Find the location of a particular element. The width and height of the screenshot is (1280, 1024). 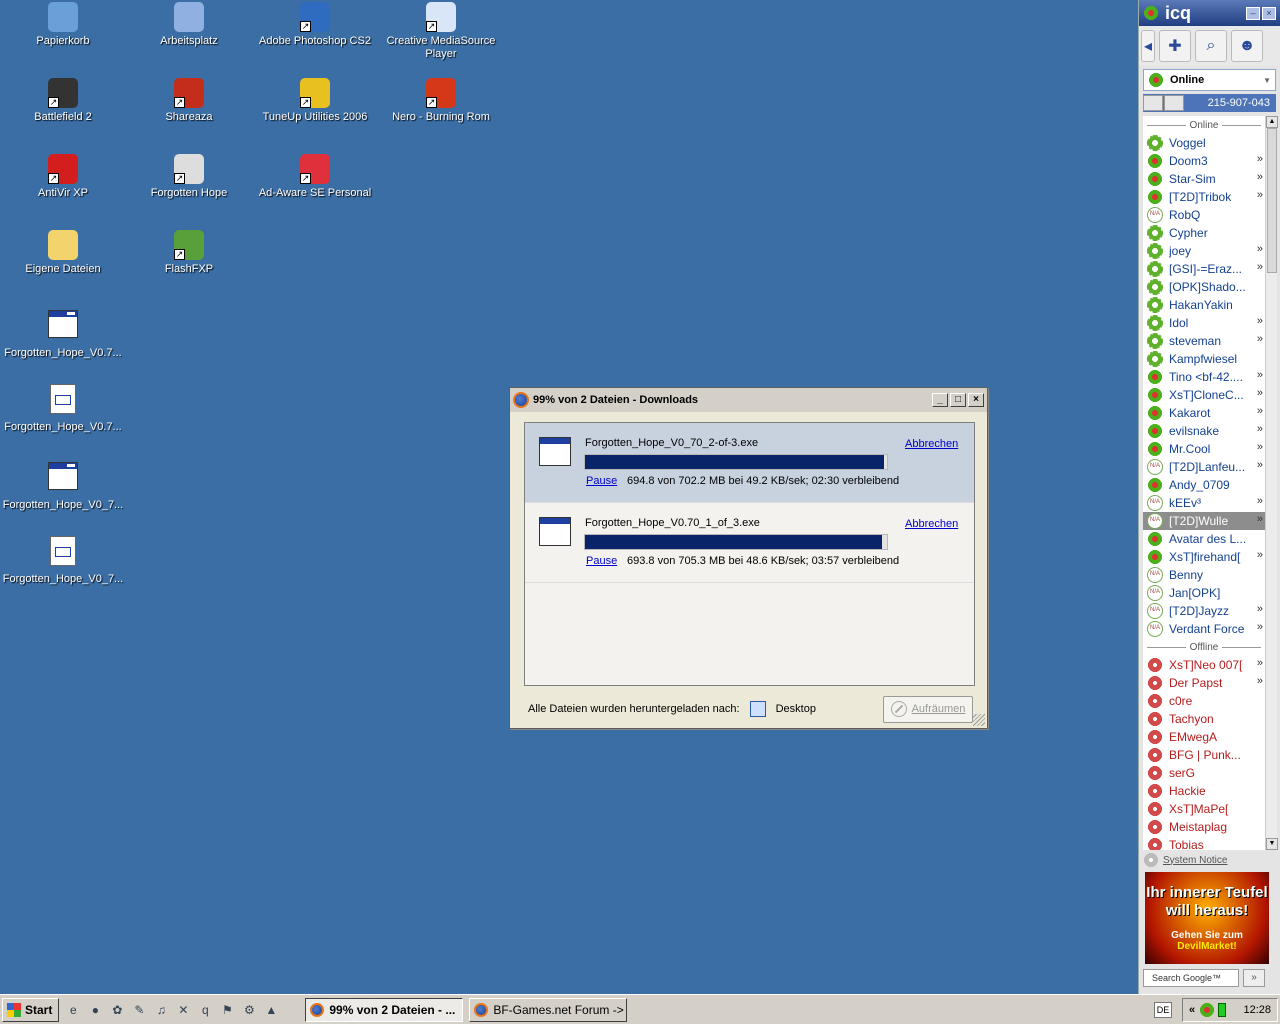

contact-item: N/A RobQ is located at coordinates (1204, 215).